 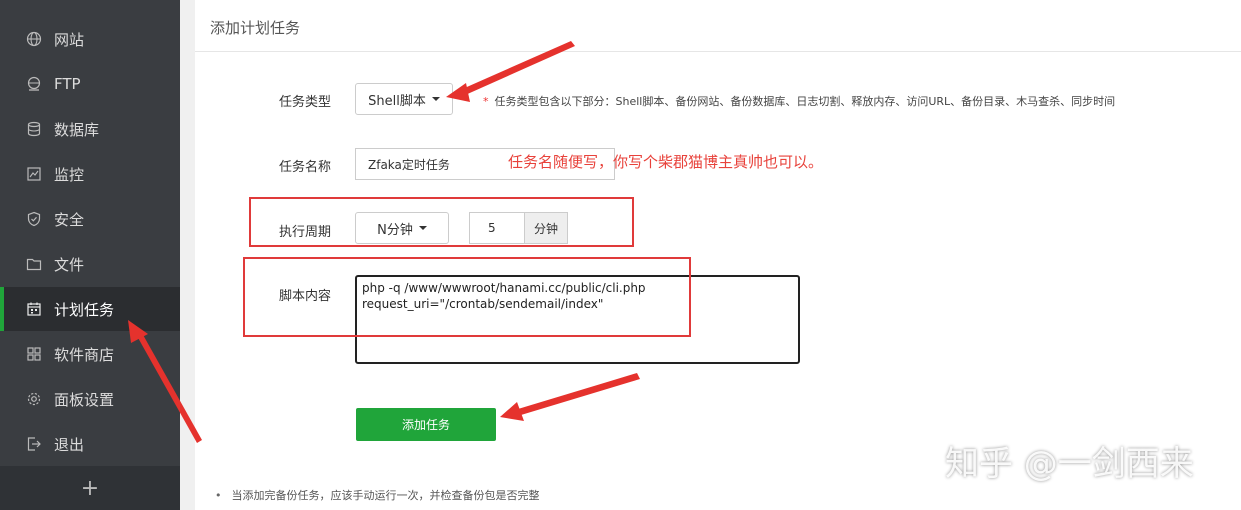 I want to click on monitor-icon, so click(x=34, y=174).